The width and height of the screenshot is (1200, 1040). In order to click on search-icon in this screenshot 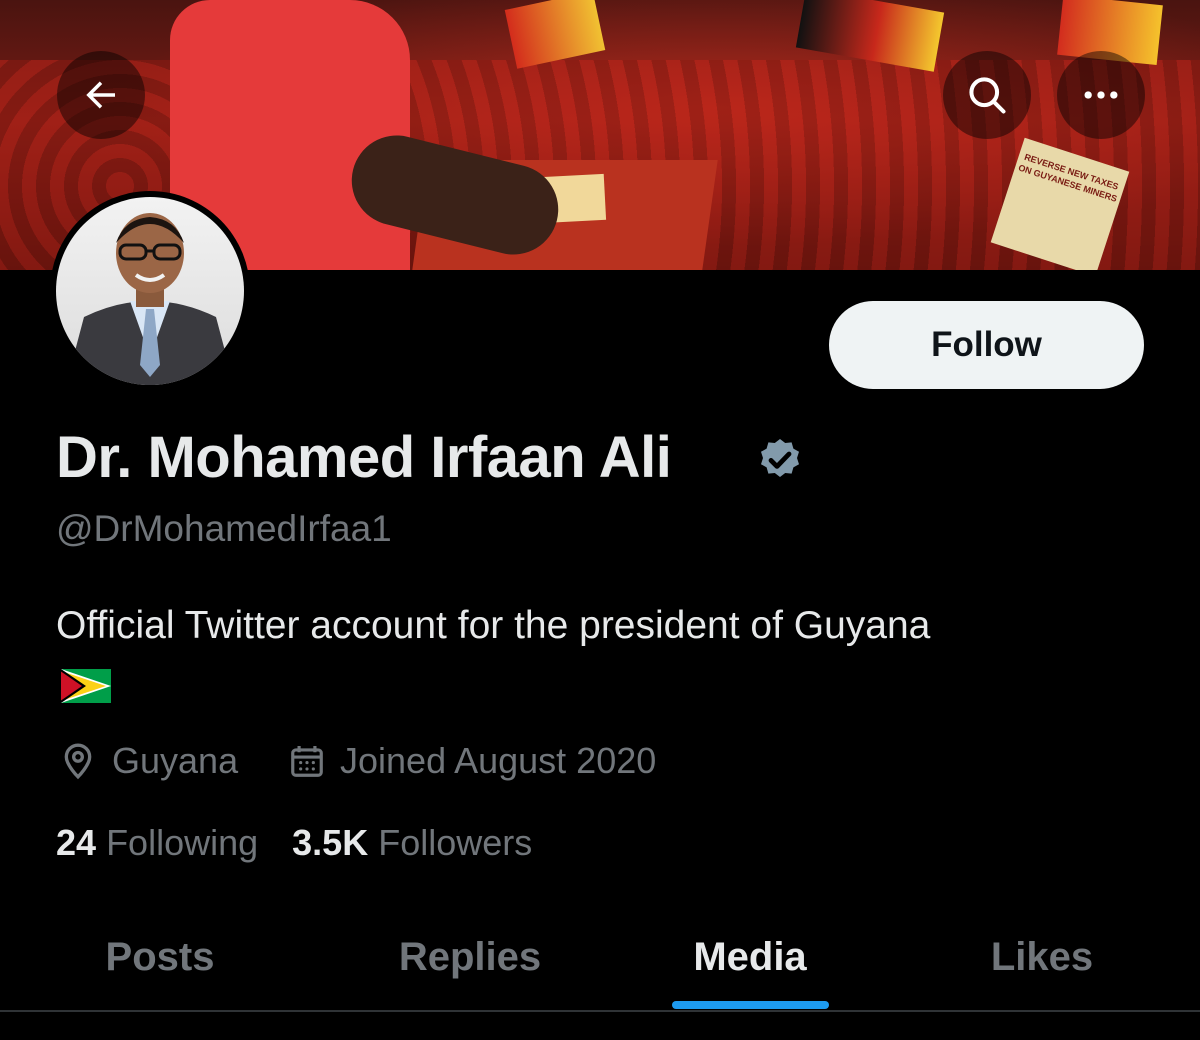, I will do `click(987, 95)`.